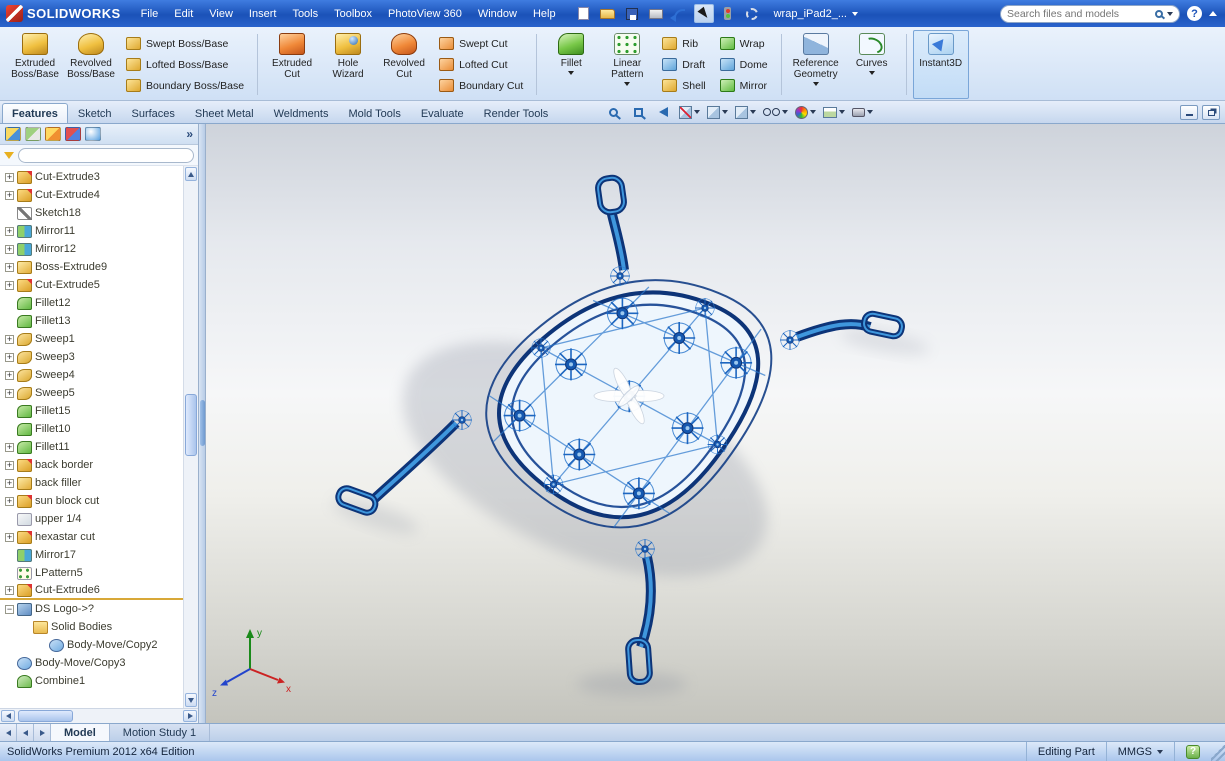 This screenshot has width=1225, height=761. I want to click on ribbon-small-button: Shell, so click(683, 85).